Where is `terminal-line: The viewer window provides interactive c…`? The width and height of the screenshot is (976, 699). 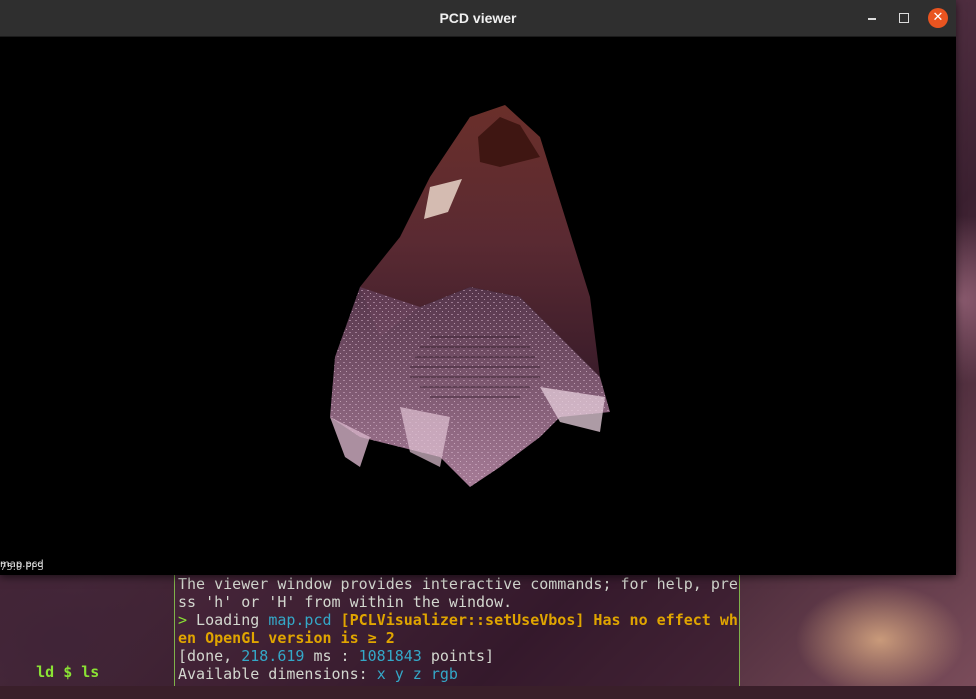 terminal-line: The viewer window provides interactive c… is located at coordinates (458, 584).